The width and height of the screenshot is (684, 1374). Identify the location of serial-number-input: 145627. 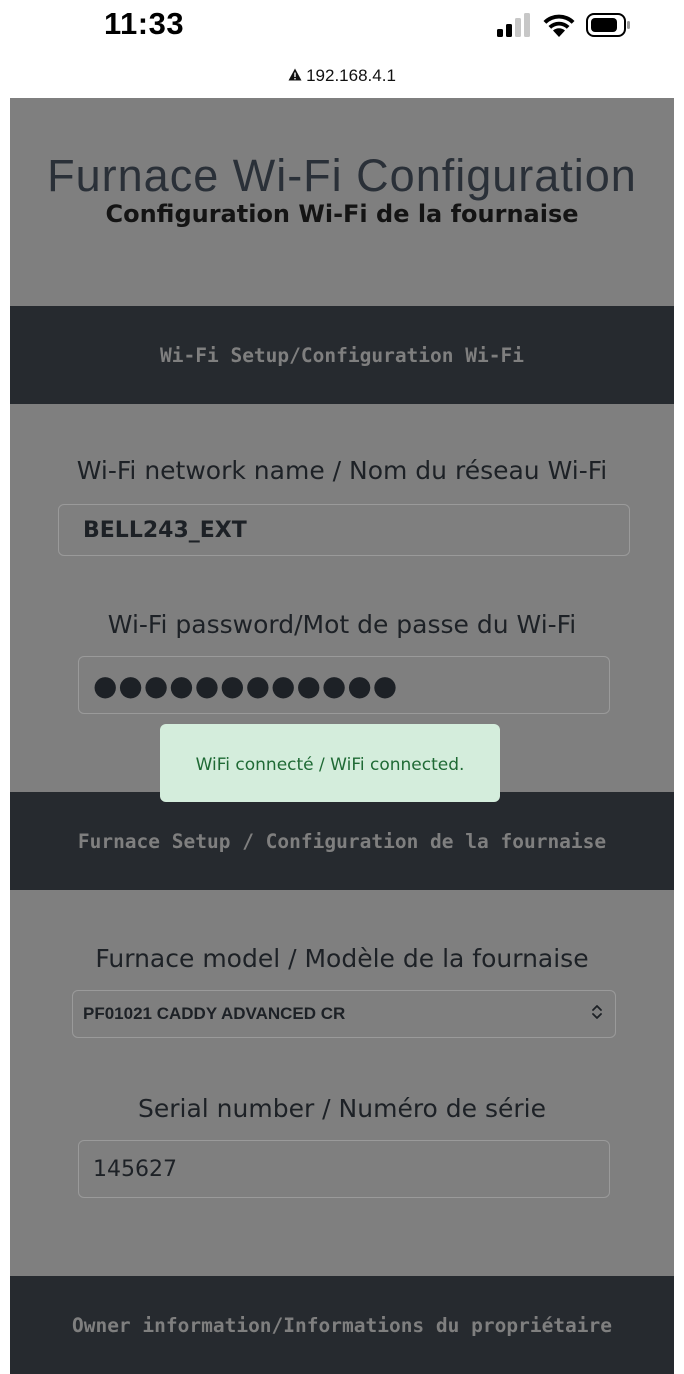
(344, 1169).